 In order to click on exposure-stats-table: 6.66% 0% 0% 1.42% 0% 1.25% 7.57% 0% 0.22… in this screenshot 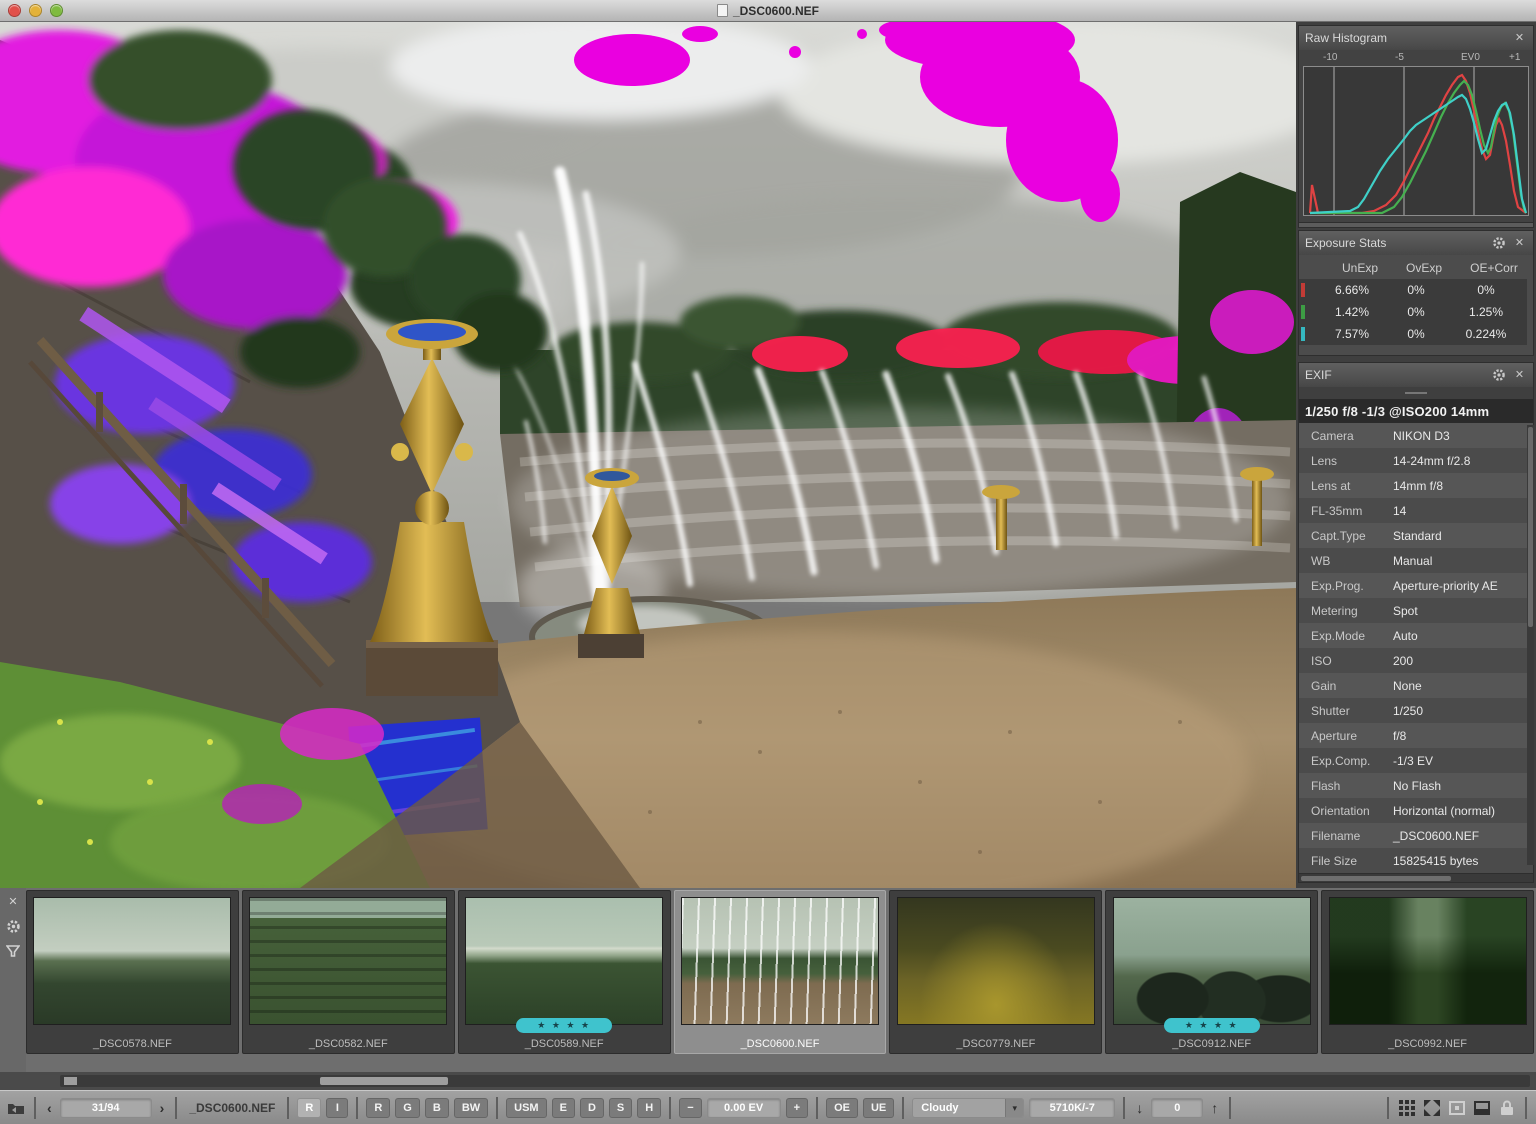, I will do `click(1413, 312)`.